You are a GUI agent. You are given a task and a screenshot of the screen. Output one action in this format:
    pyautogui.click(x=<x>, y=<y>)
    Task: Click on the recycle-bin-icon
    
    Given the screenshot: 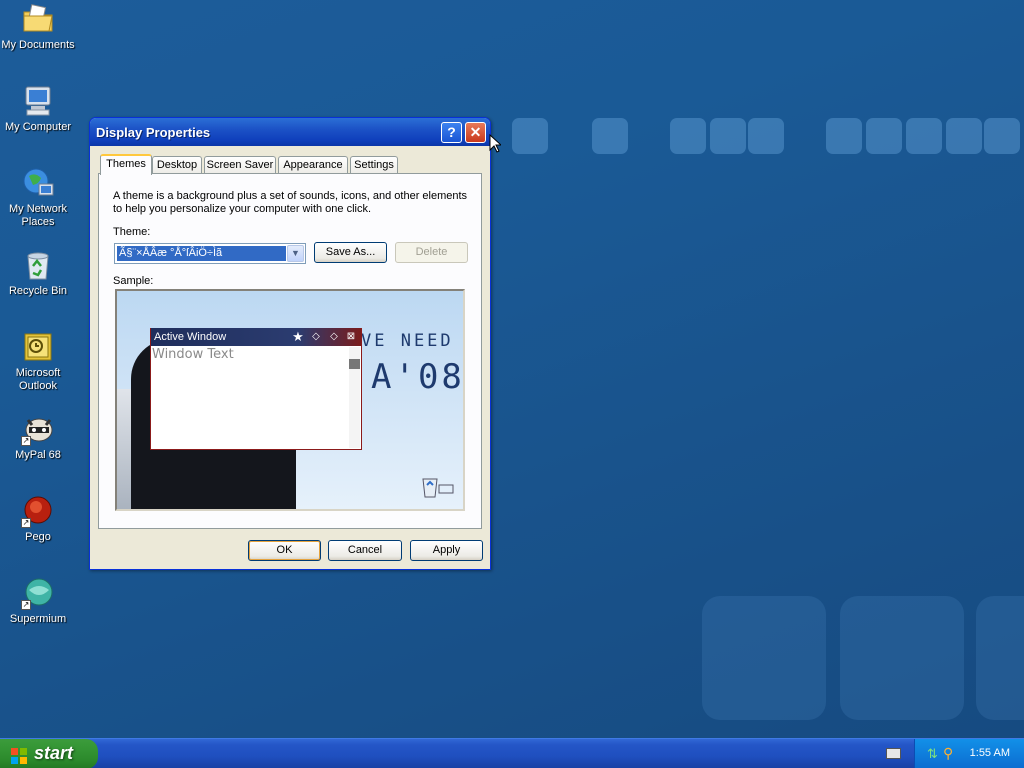 What is the action you would take?
    pyautogui.click(x=38, y=265)
    